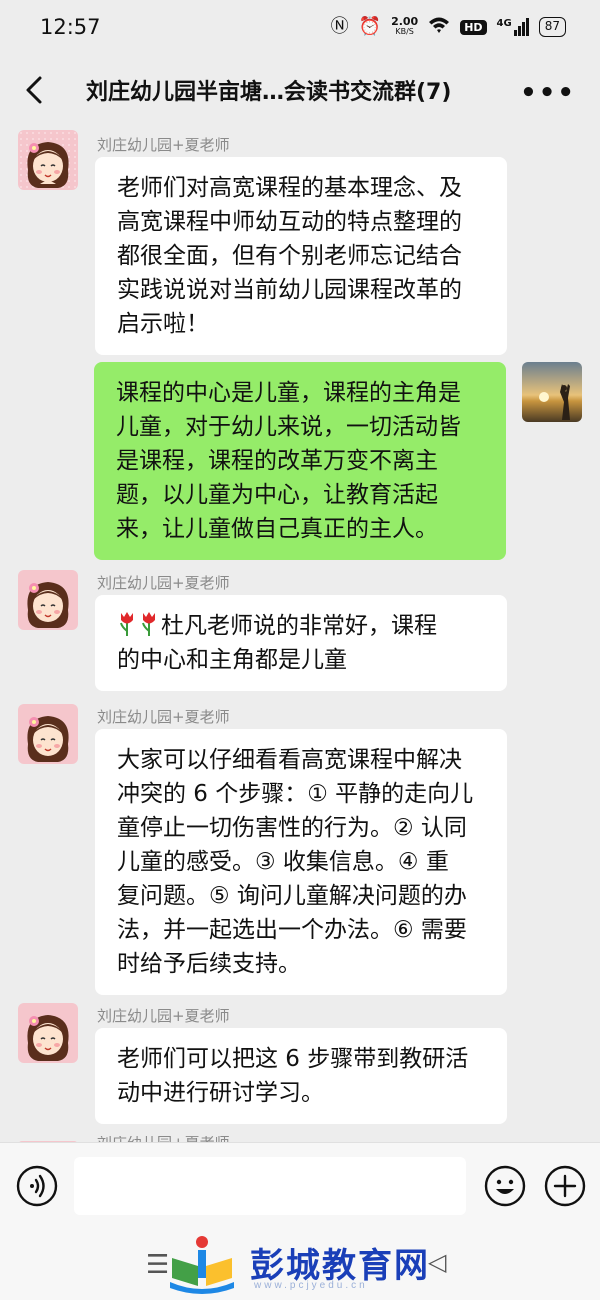 Image resolution: width=600 pixels, height=1300 pixels. I want to click on menu-icon: ☰, so click(157, 1265).